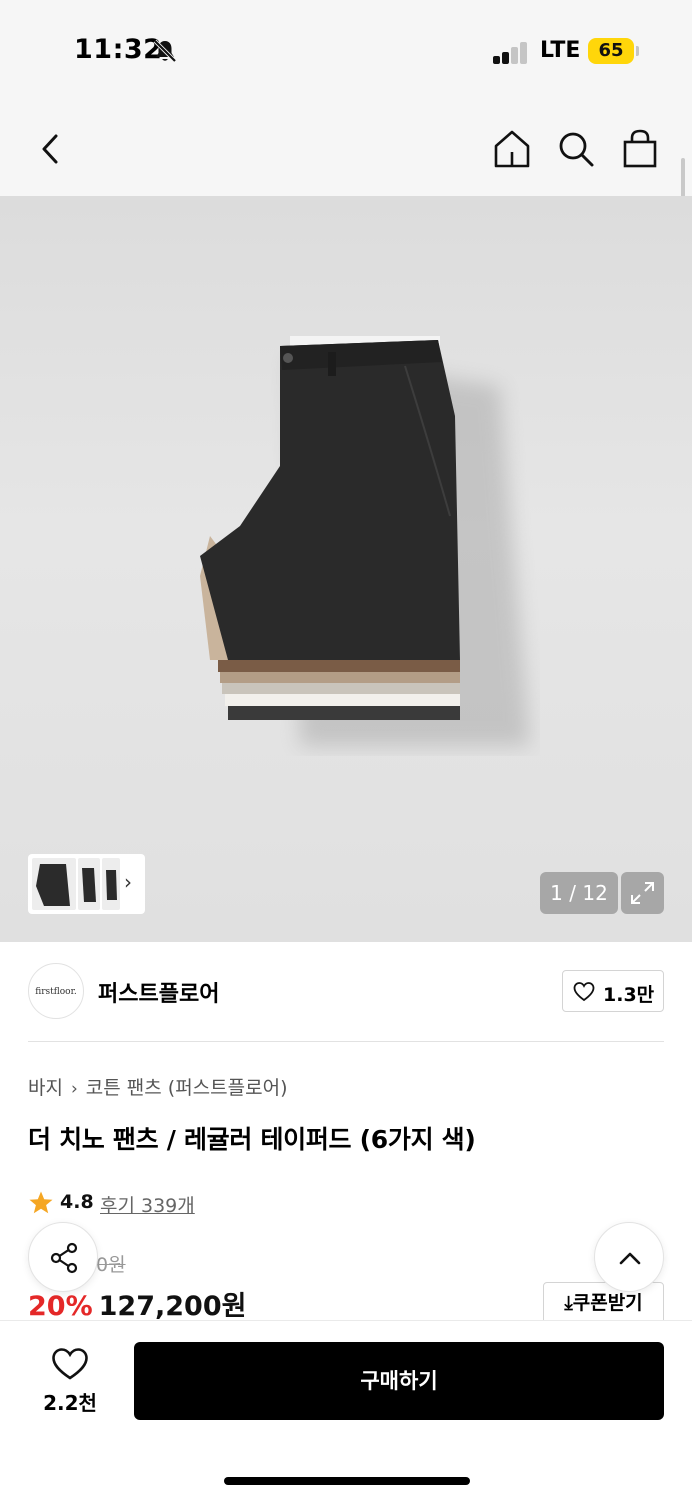 This screenshot has width=692, height=1500. What do you see at coordinates (511, 52) in the screenshot?
I see `signal-icon` at bounding box center [511, 52].